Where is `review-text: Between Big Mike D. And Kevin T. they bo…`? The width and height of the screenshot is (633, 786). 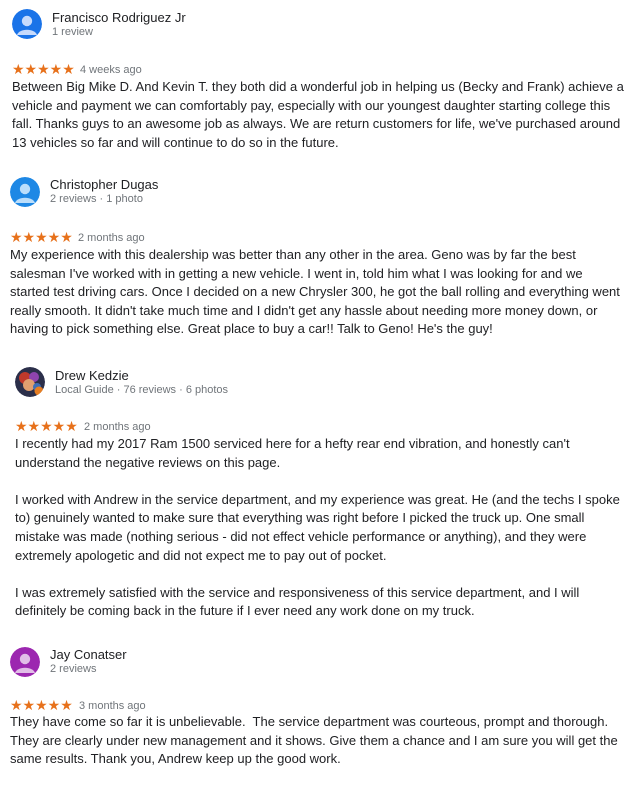 review-text: Between Big Mike D. And Kevin T. they bo… is located at coordinates (318, 114).